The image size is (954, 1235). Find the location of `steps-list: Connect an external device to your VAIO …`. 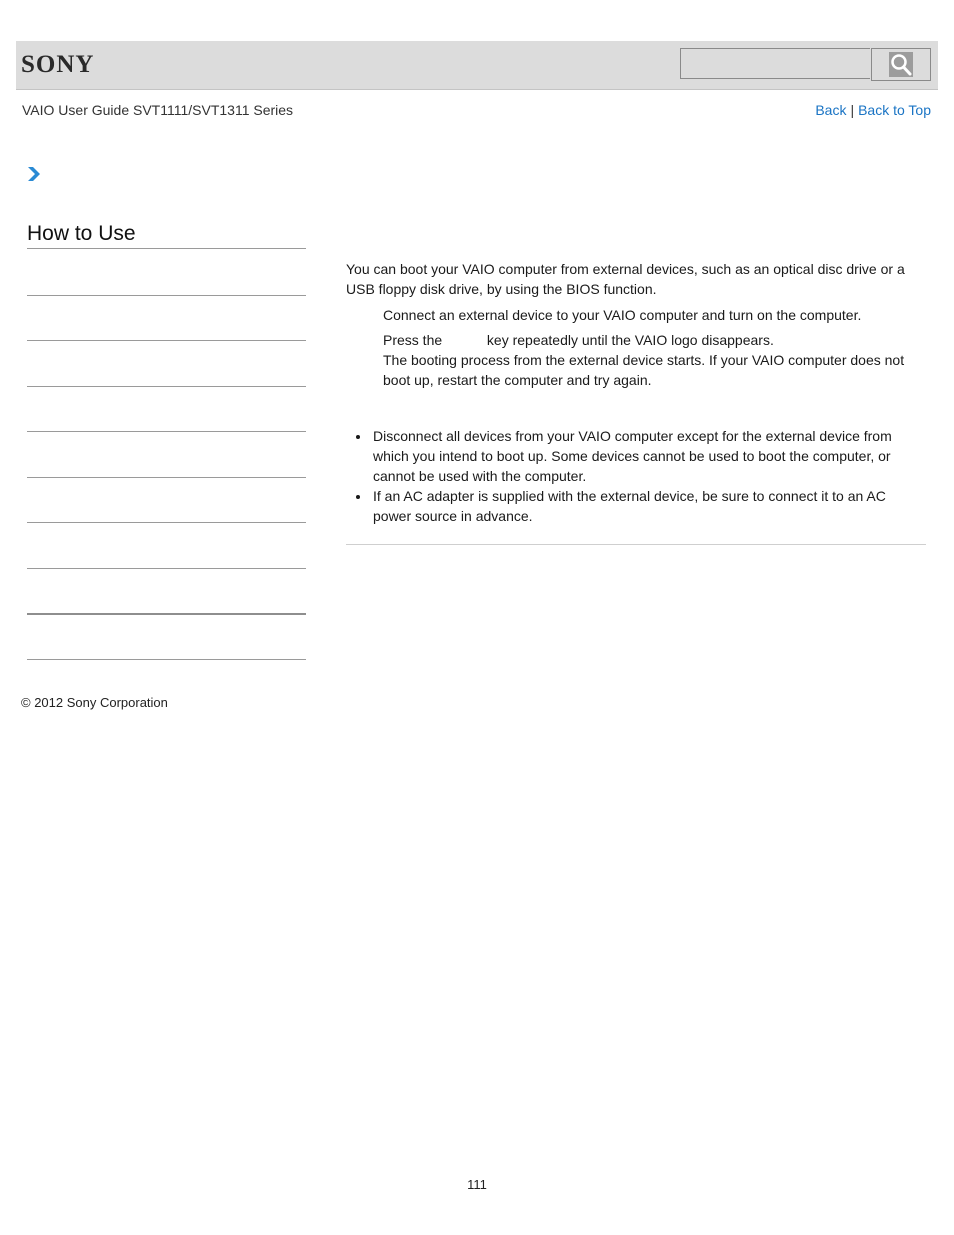

steps-list: Connect an external device to your VAIO … is located at coordinates (654, 347).